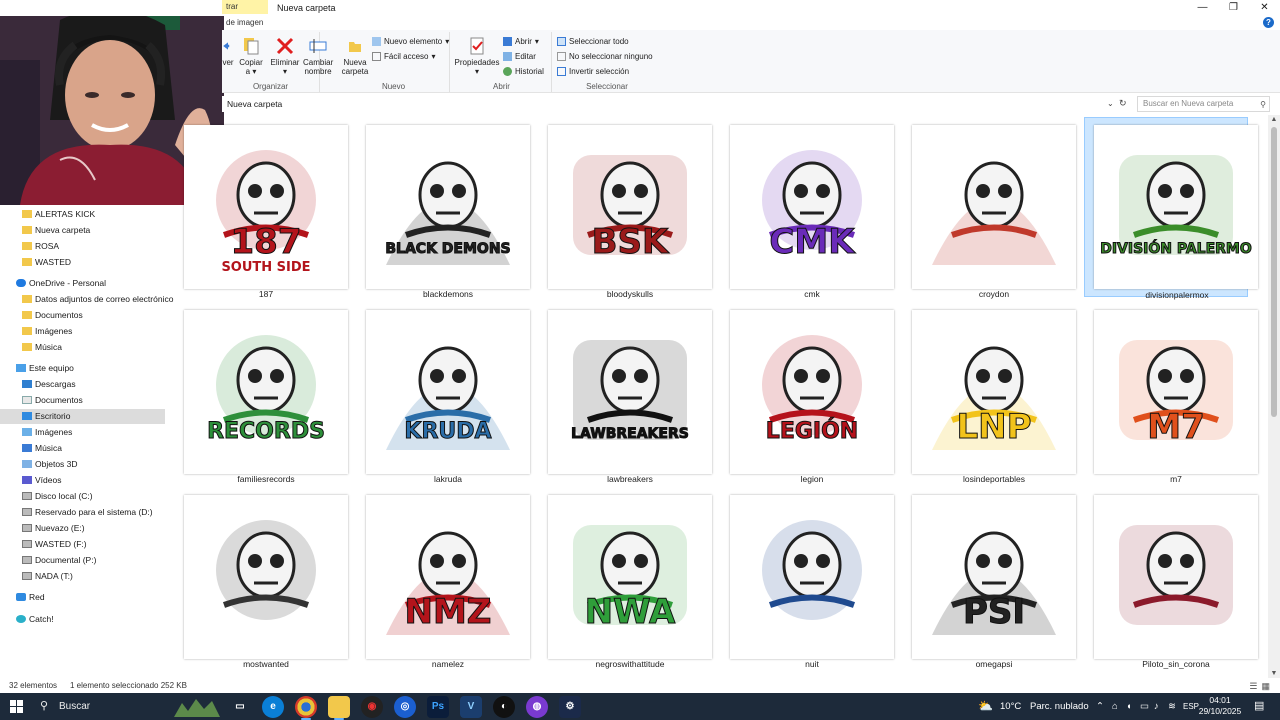 The image size is (1280, 720). What do you see at coordinates (355, 56) in the screenshot?
I see `new-folder-button: Nueva carpeta` at bounding box center [355, 56].